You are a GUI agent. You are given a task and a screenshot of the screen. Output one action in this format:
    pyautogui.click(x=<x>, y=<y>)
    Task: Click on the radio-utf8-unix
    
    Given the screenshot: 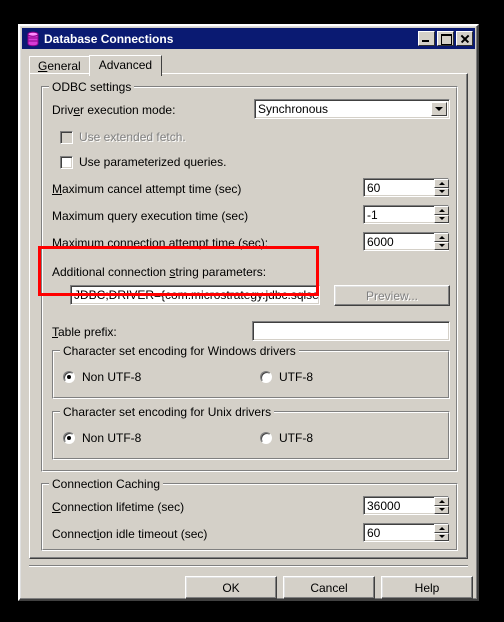 What is the action you would take?
    pyautogui.click(x=266, y=438)
    